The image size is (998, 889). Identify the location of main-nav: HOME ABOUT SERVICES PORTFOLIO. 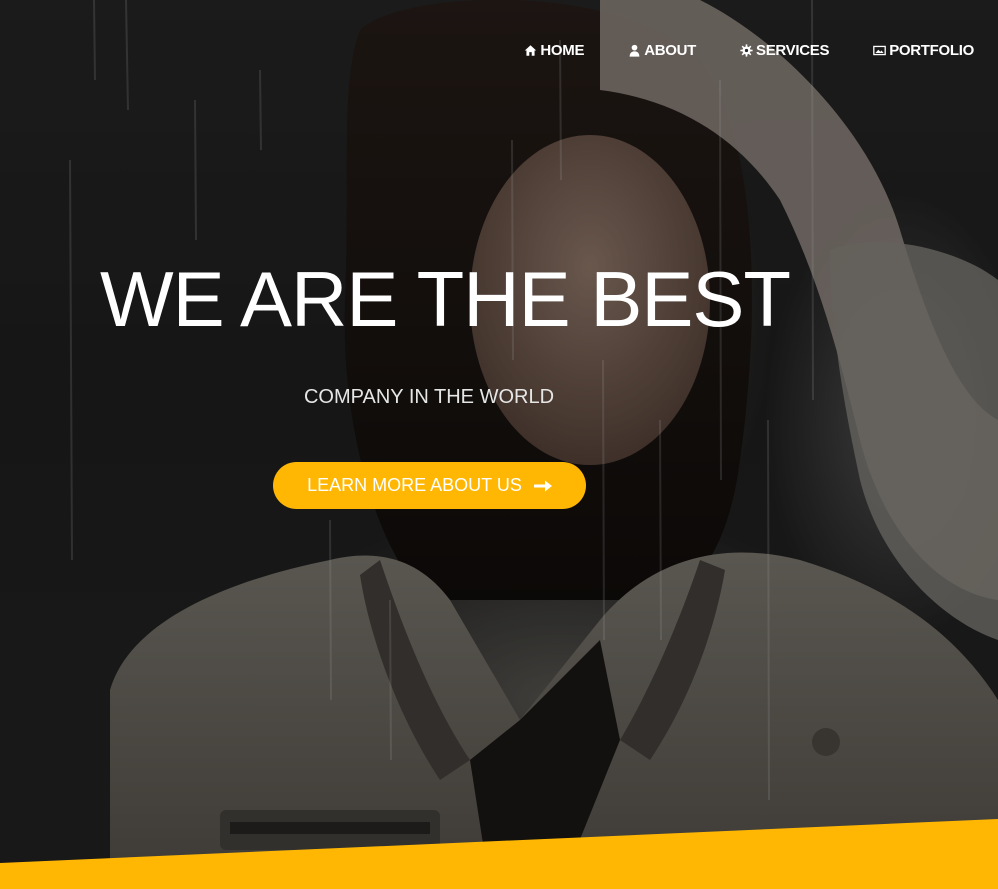
(727, 50).